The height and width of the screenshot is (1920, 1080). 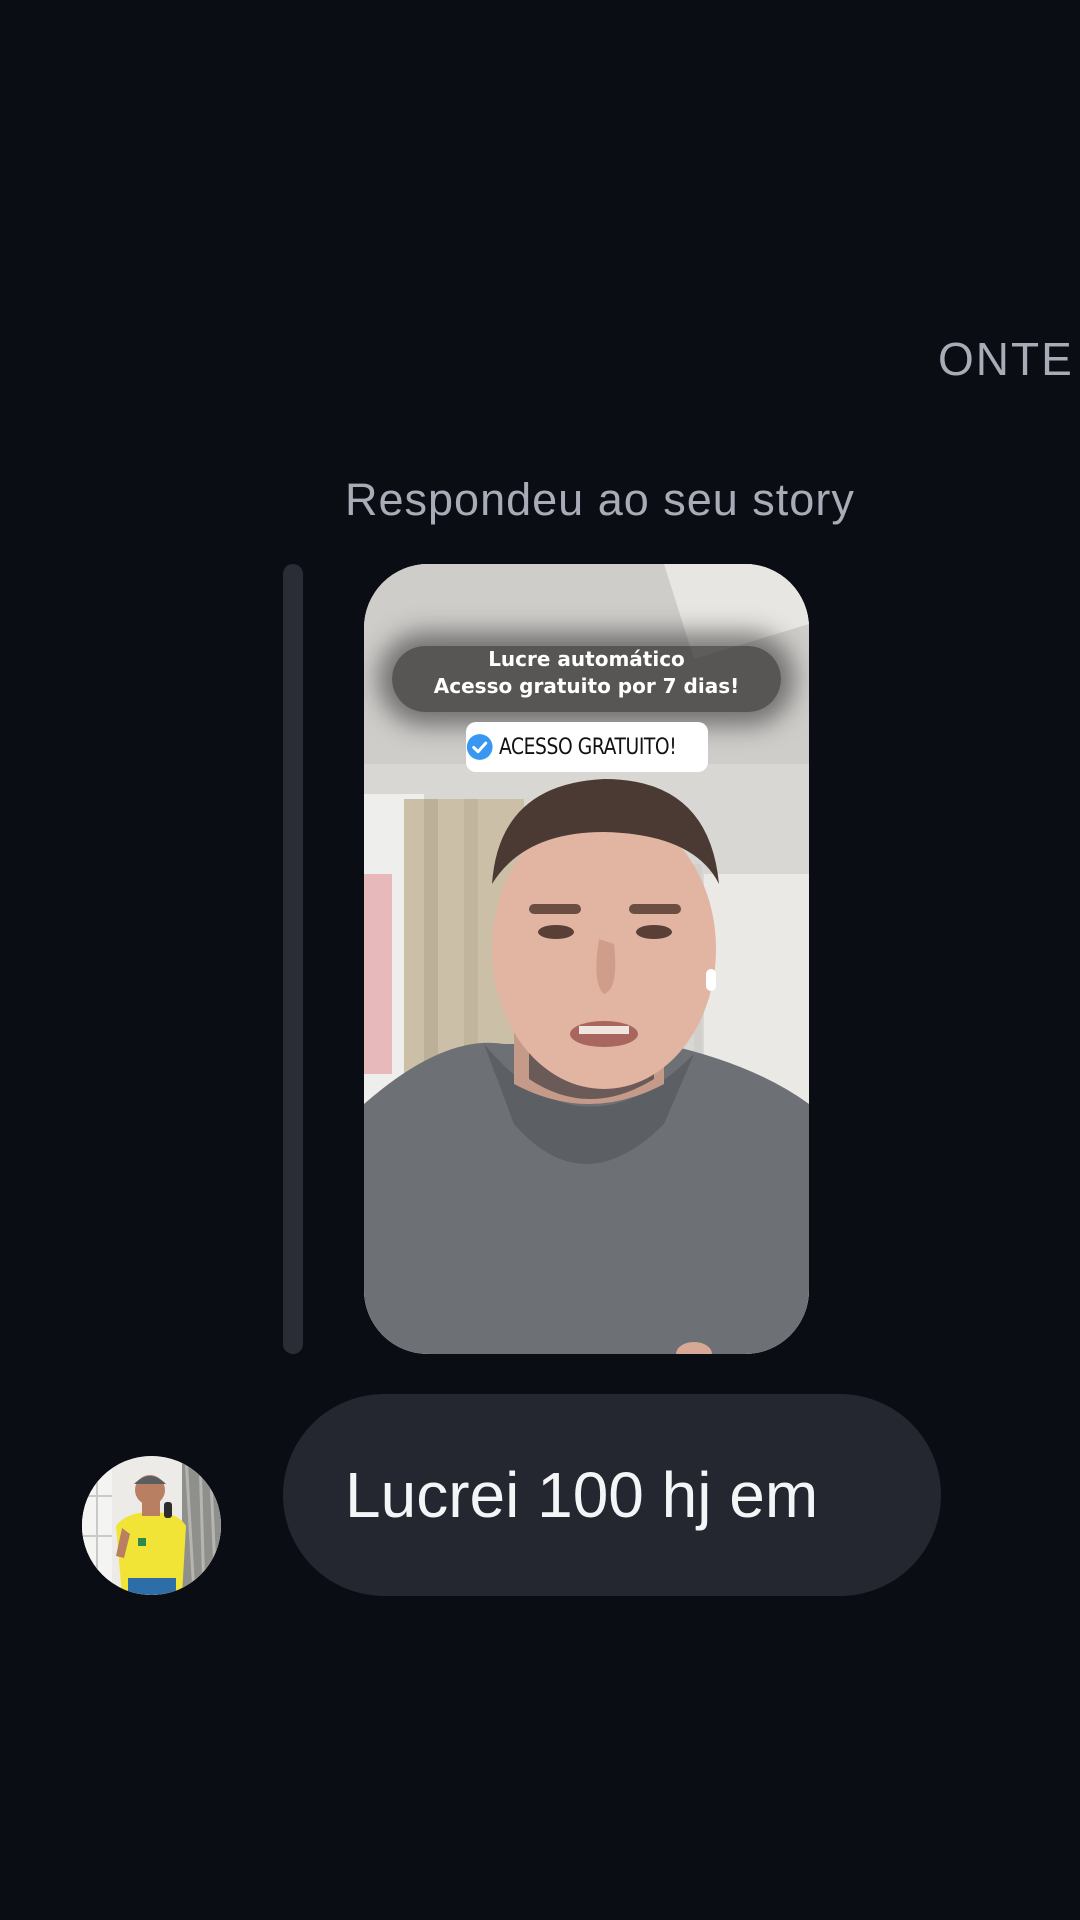 I want to click on story-badge-text: ACESSO GRATUITO!, so click(x=588, y=747).